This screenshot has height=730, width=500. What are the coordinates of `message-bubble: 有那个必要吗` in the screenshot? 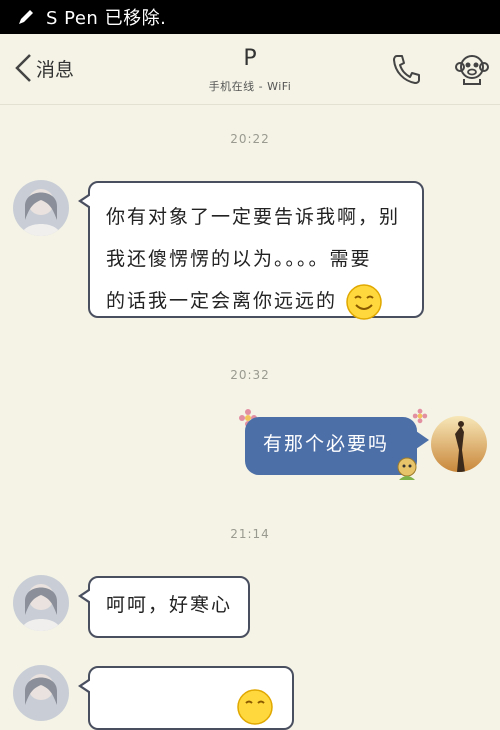 It's located at (337, 446).